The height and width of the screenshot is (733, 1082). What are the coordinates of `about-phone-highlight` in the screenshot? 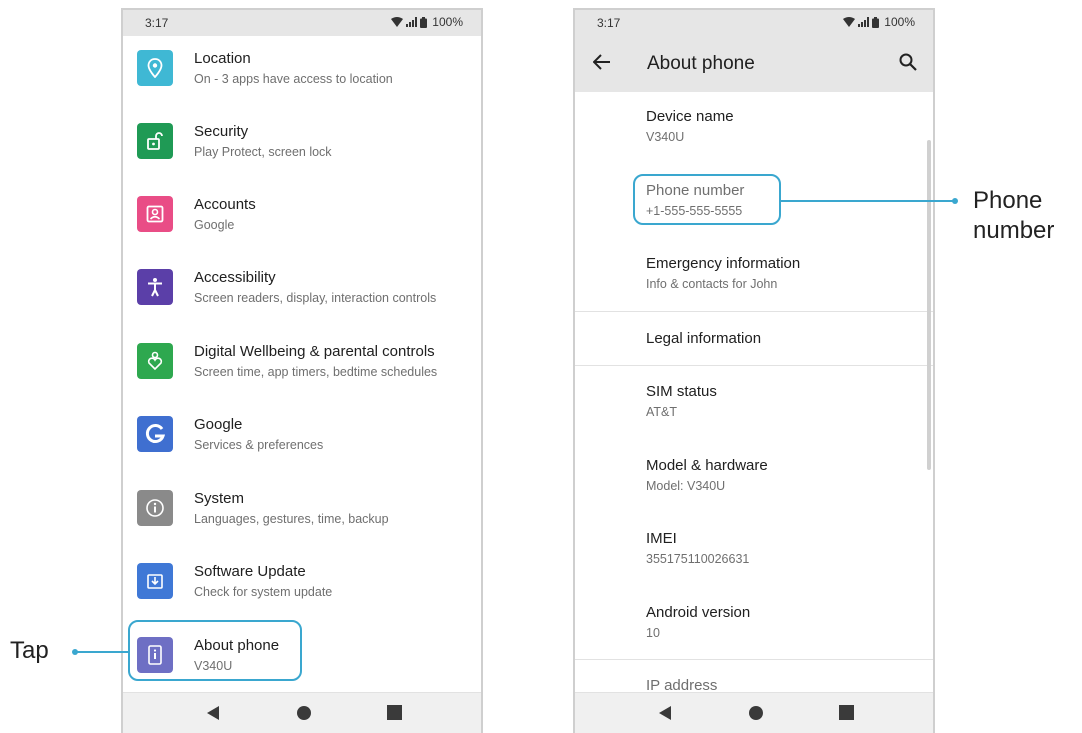 It's located at (215, 650).